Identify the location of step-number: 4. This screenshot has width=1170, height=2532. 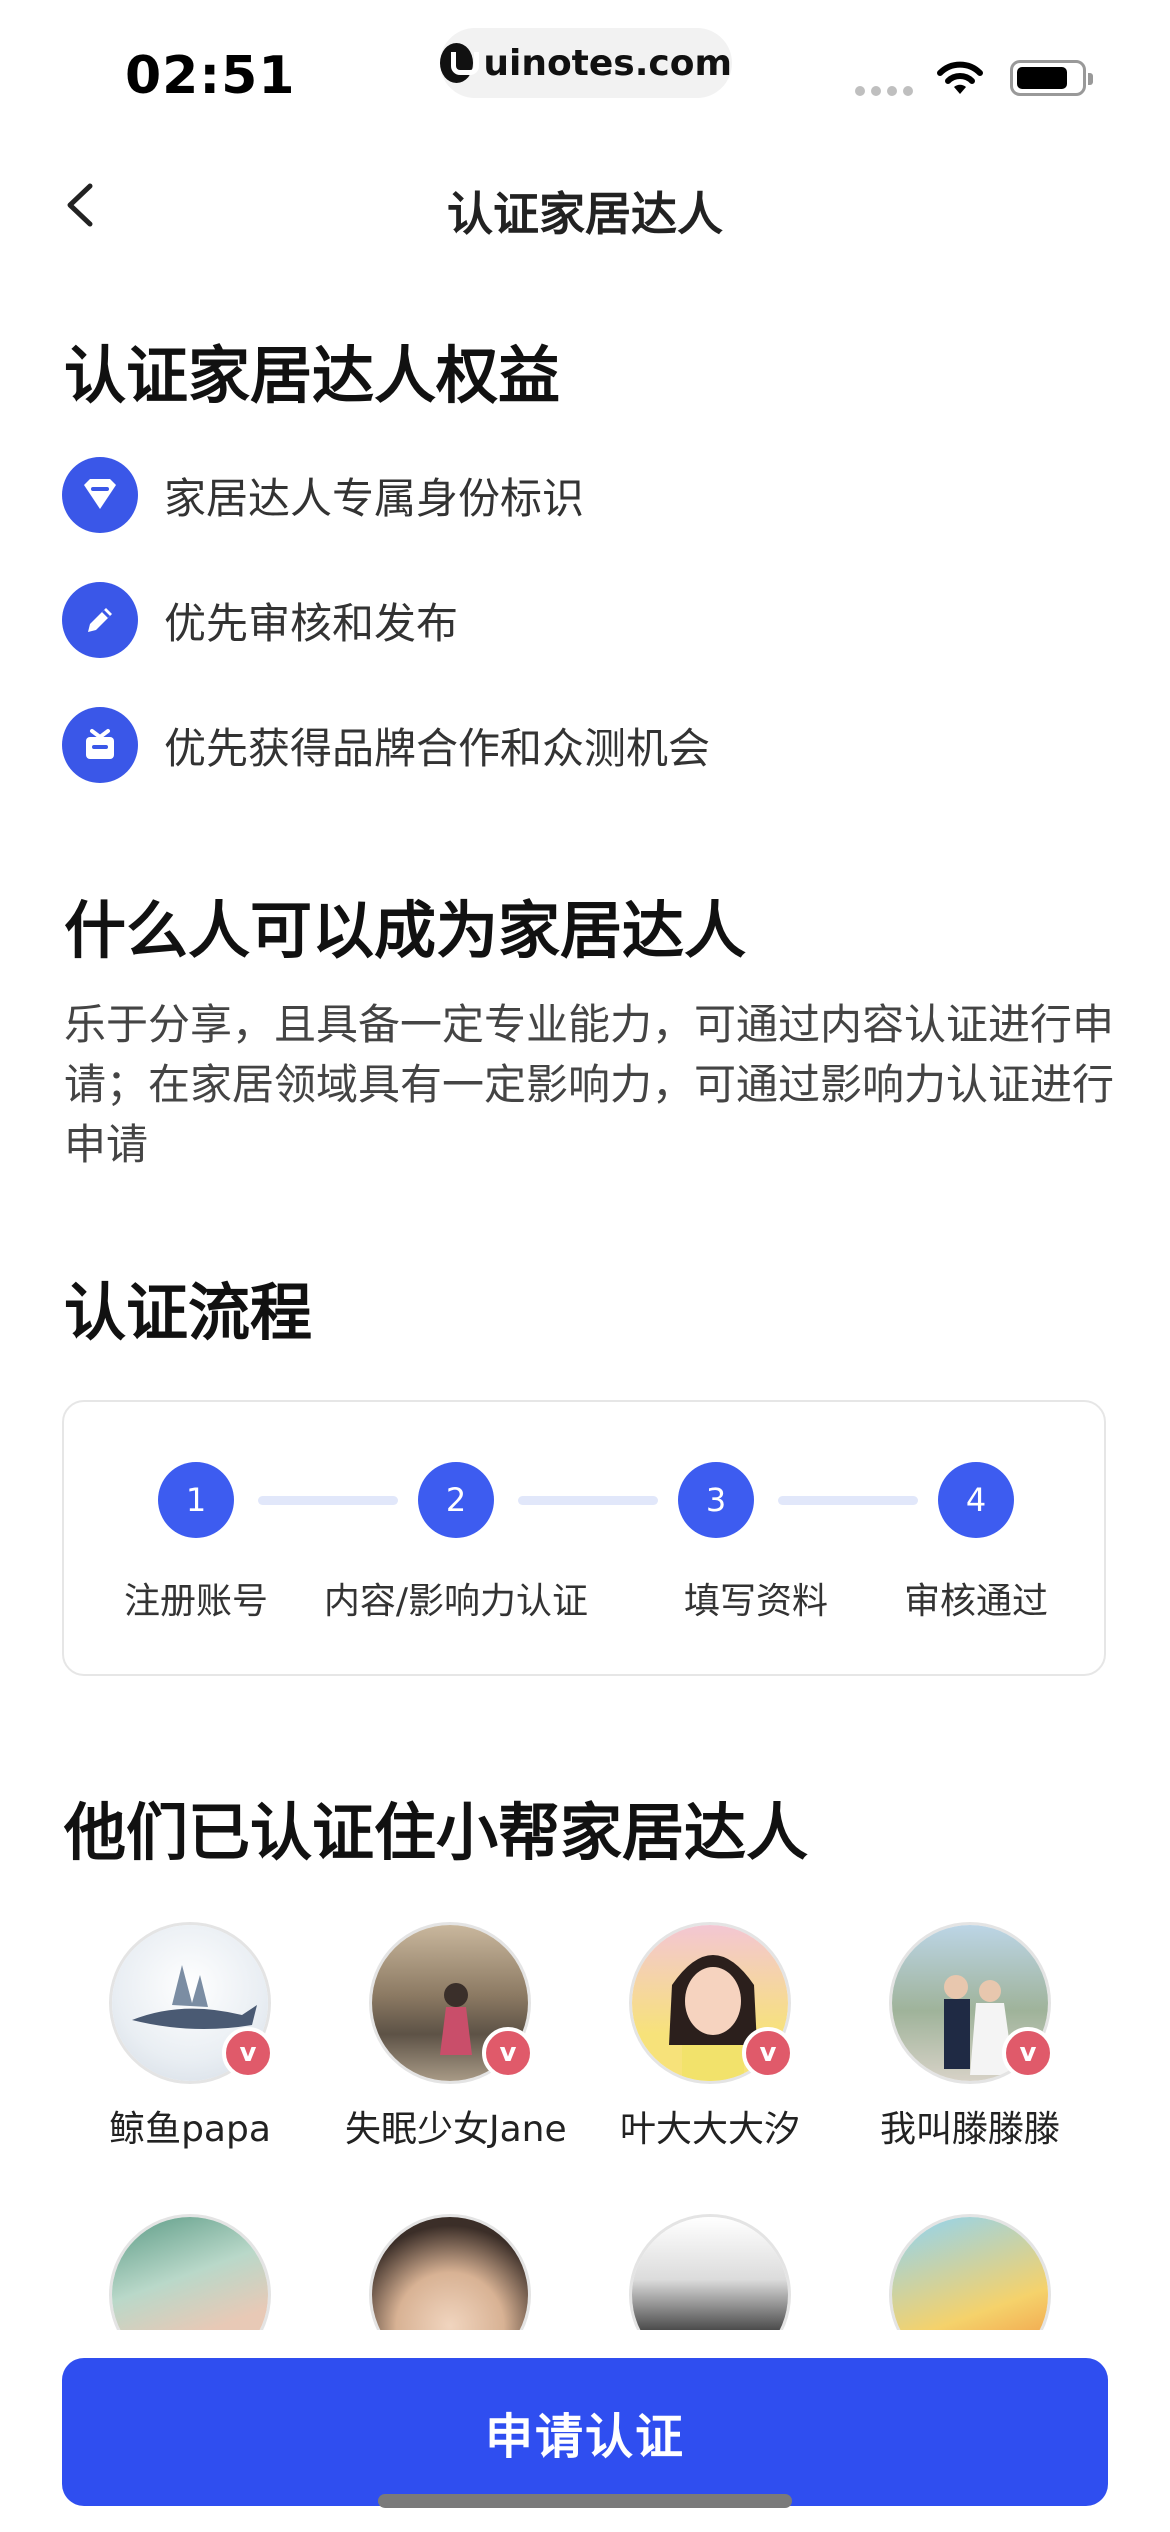
(976, 1500).